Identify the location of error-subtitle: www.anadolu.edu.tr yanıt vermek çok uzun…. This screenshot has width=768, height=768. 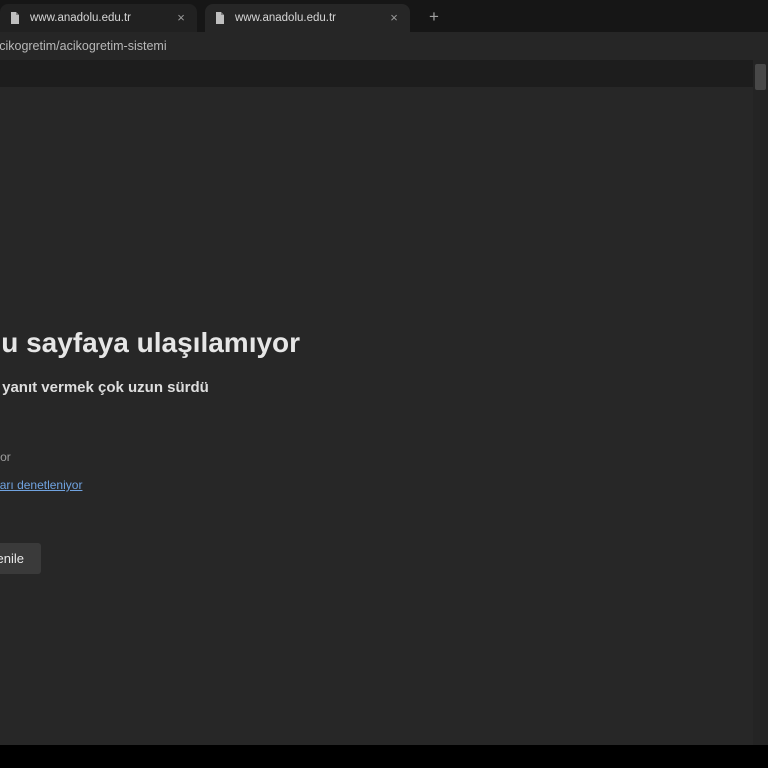
(104, 387).